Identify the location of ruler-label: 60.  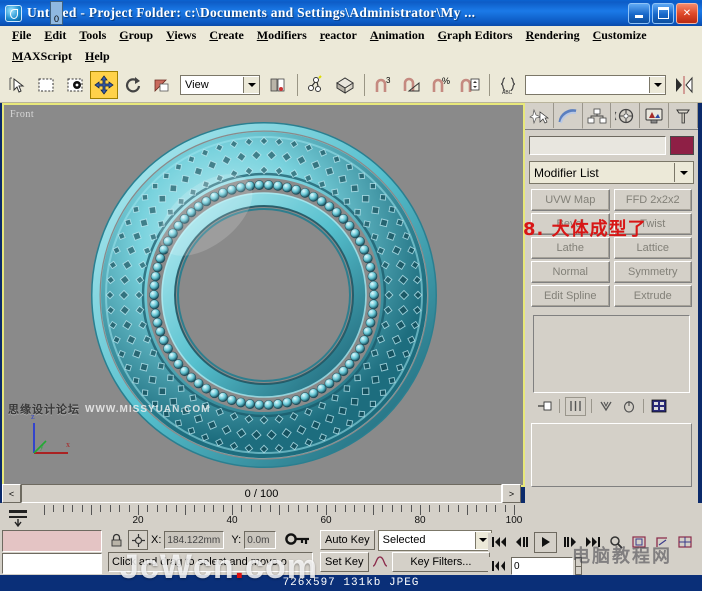
(326, 520).